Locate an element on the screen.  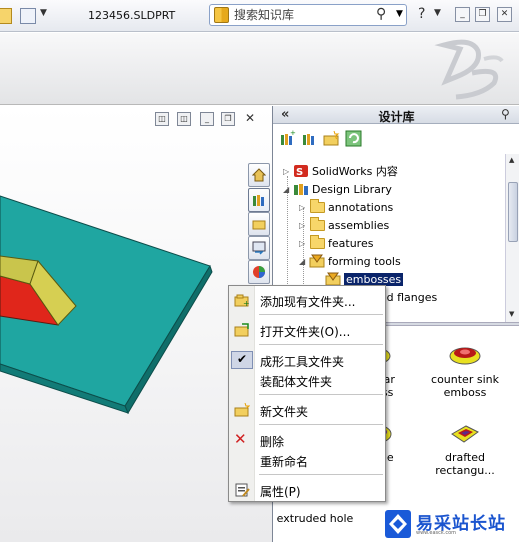
tab-design-library is located at coordinates (259, 200).